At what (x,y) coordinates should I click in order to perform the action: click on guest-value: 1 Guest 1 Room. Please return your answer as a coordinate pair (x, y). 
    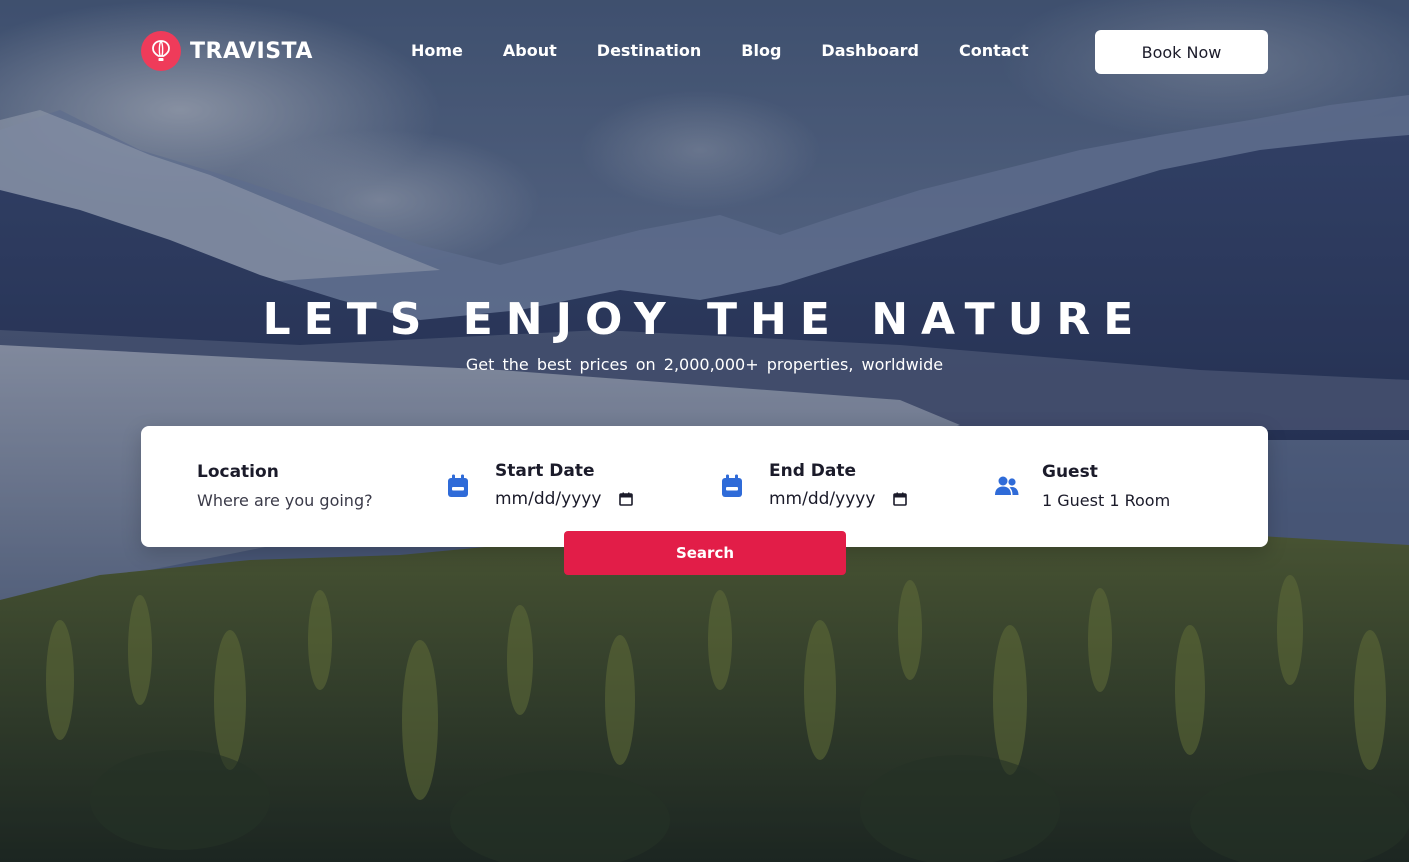
    Looking at the image, I should click on (1106, 500).